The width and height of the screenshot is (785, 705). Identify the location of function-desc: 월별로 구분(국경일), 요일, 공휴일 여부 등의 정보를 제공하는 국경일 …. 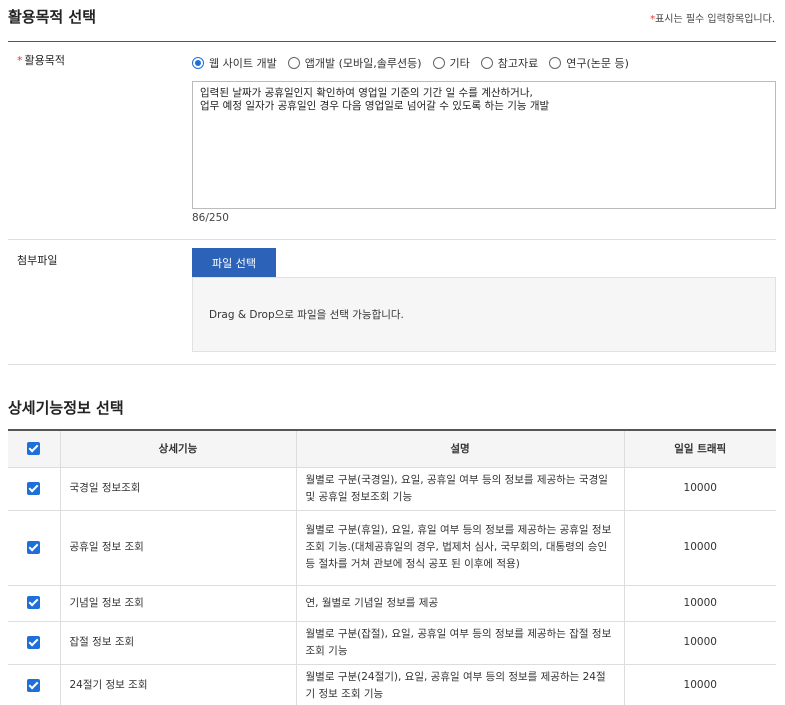
(459, 489).